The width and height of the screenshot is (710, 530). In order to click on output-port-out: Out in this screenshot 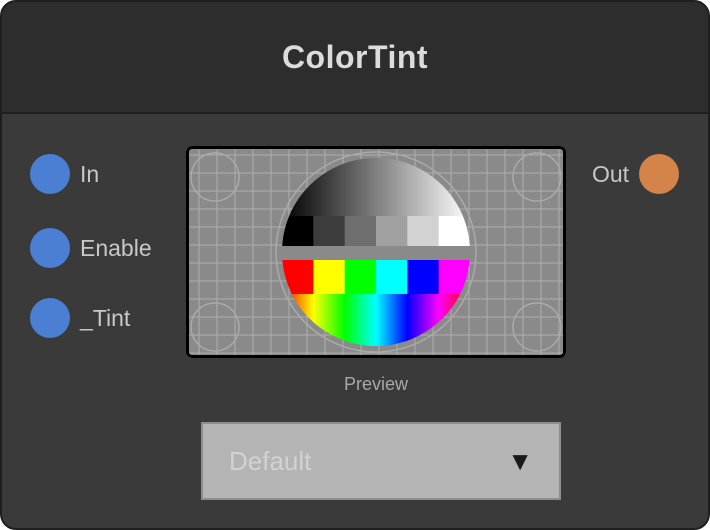, I will do `click(636, 174)`.